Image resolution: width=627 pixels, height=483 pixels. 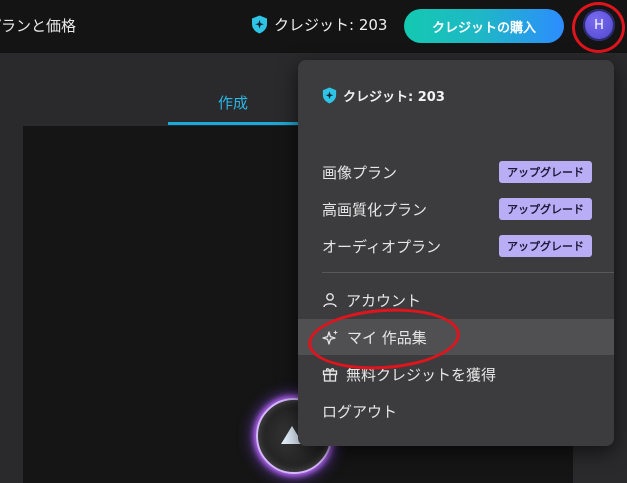 I want to click on menu-item-label: アカウント, so click(x=384, y=300).